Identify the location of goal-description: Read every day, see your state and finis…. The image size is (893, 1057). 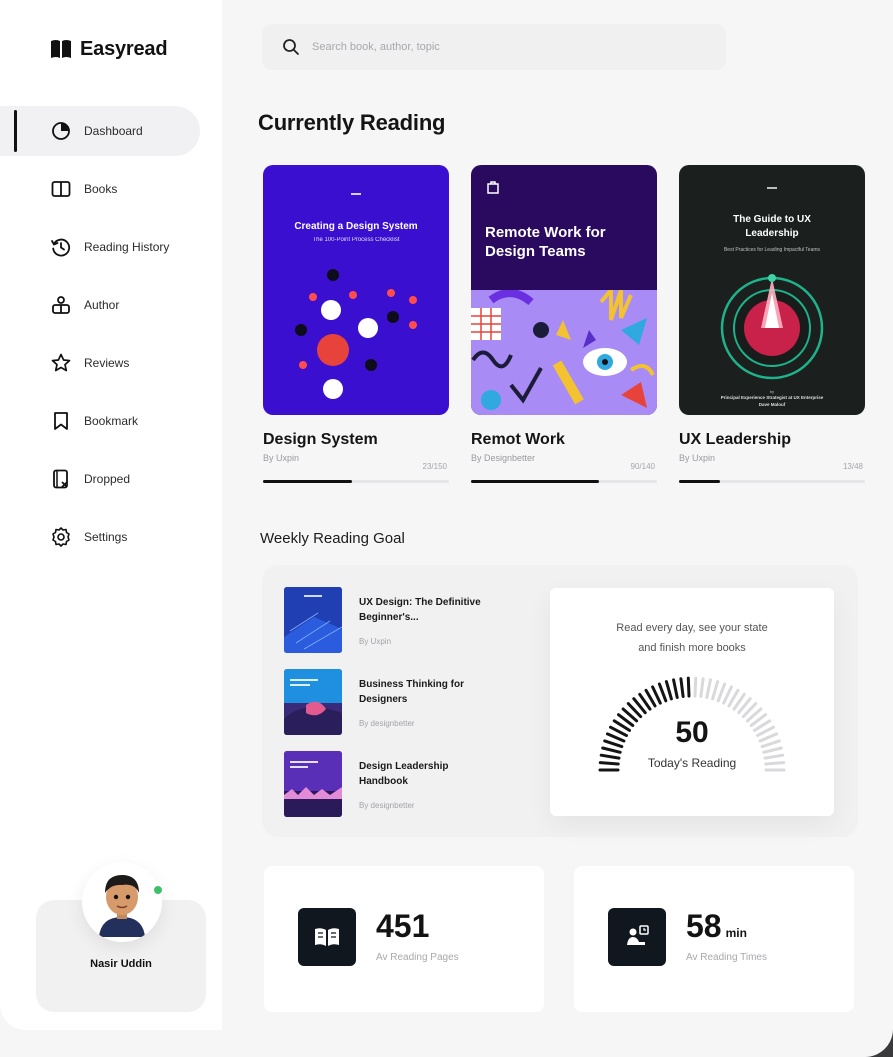
(692, 638).